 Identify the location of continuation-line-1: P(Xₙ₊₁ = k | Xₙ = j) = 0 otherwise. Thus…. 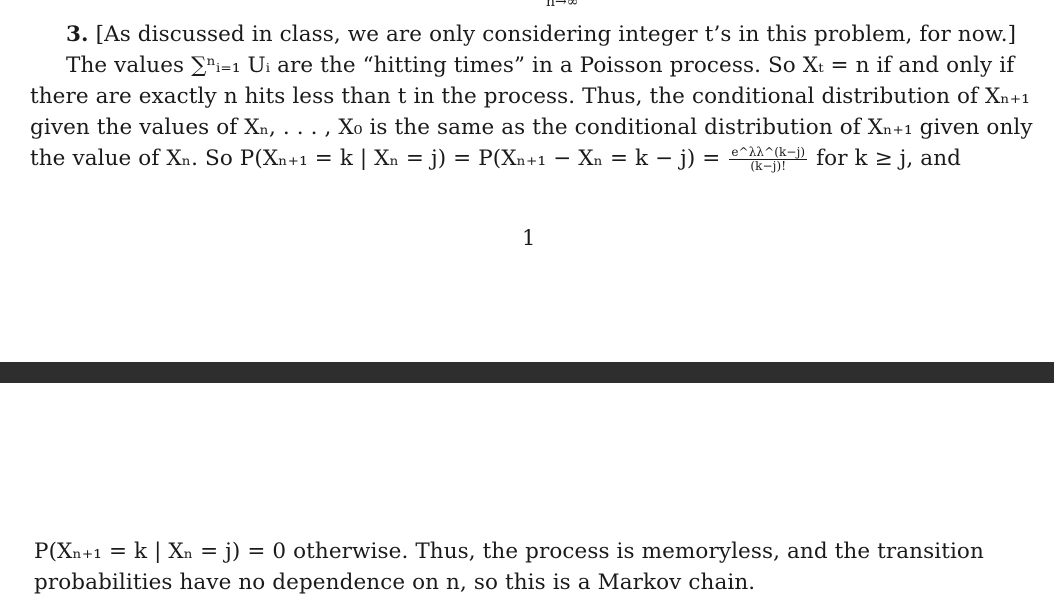
(509, 551).